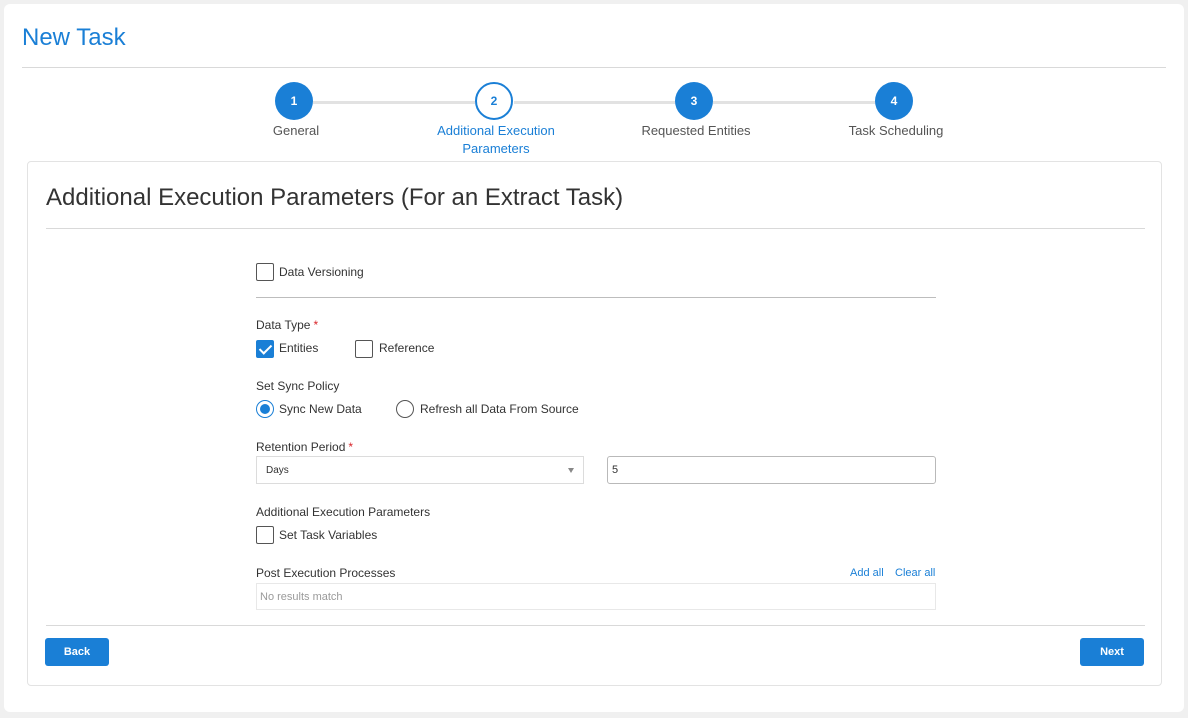 This screenshot has width=1188, height=718. Describe the element at coordinates (494, 101) in the screenshot. I see `step-2-circle: 2` at that location.